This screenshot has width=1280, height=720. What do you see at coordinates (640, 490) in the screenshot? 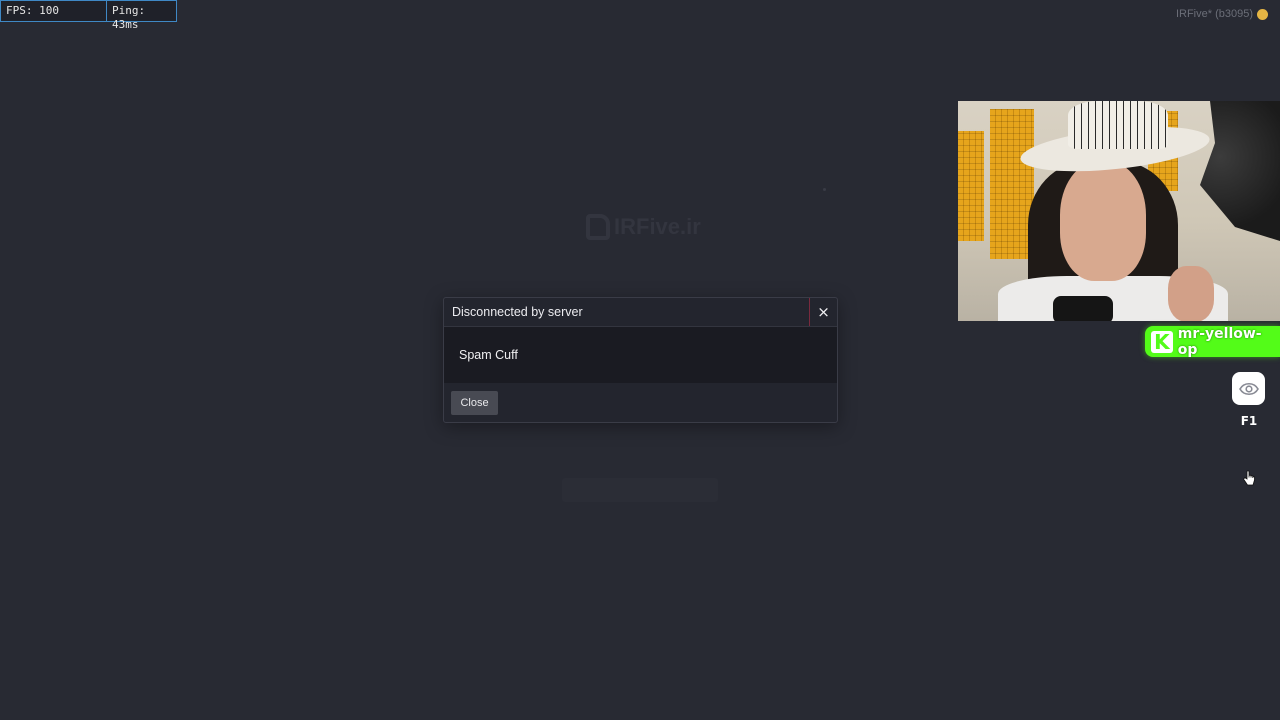
I see `background-faded-button` at bounding box center [640, 490].